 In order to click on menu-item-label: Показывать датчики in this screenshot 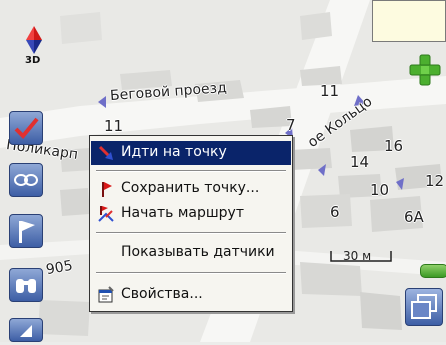, I will do `click(198, 252)`.